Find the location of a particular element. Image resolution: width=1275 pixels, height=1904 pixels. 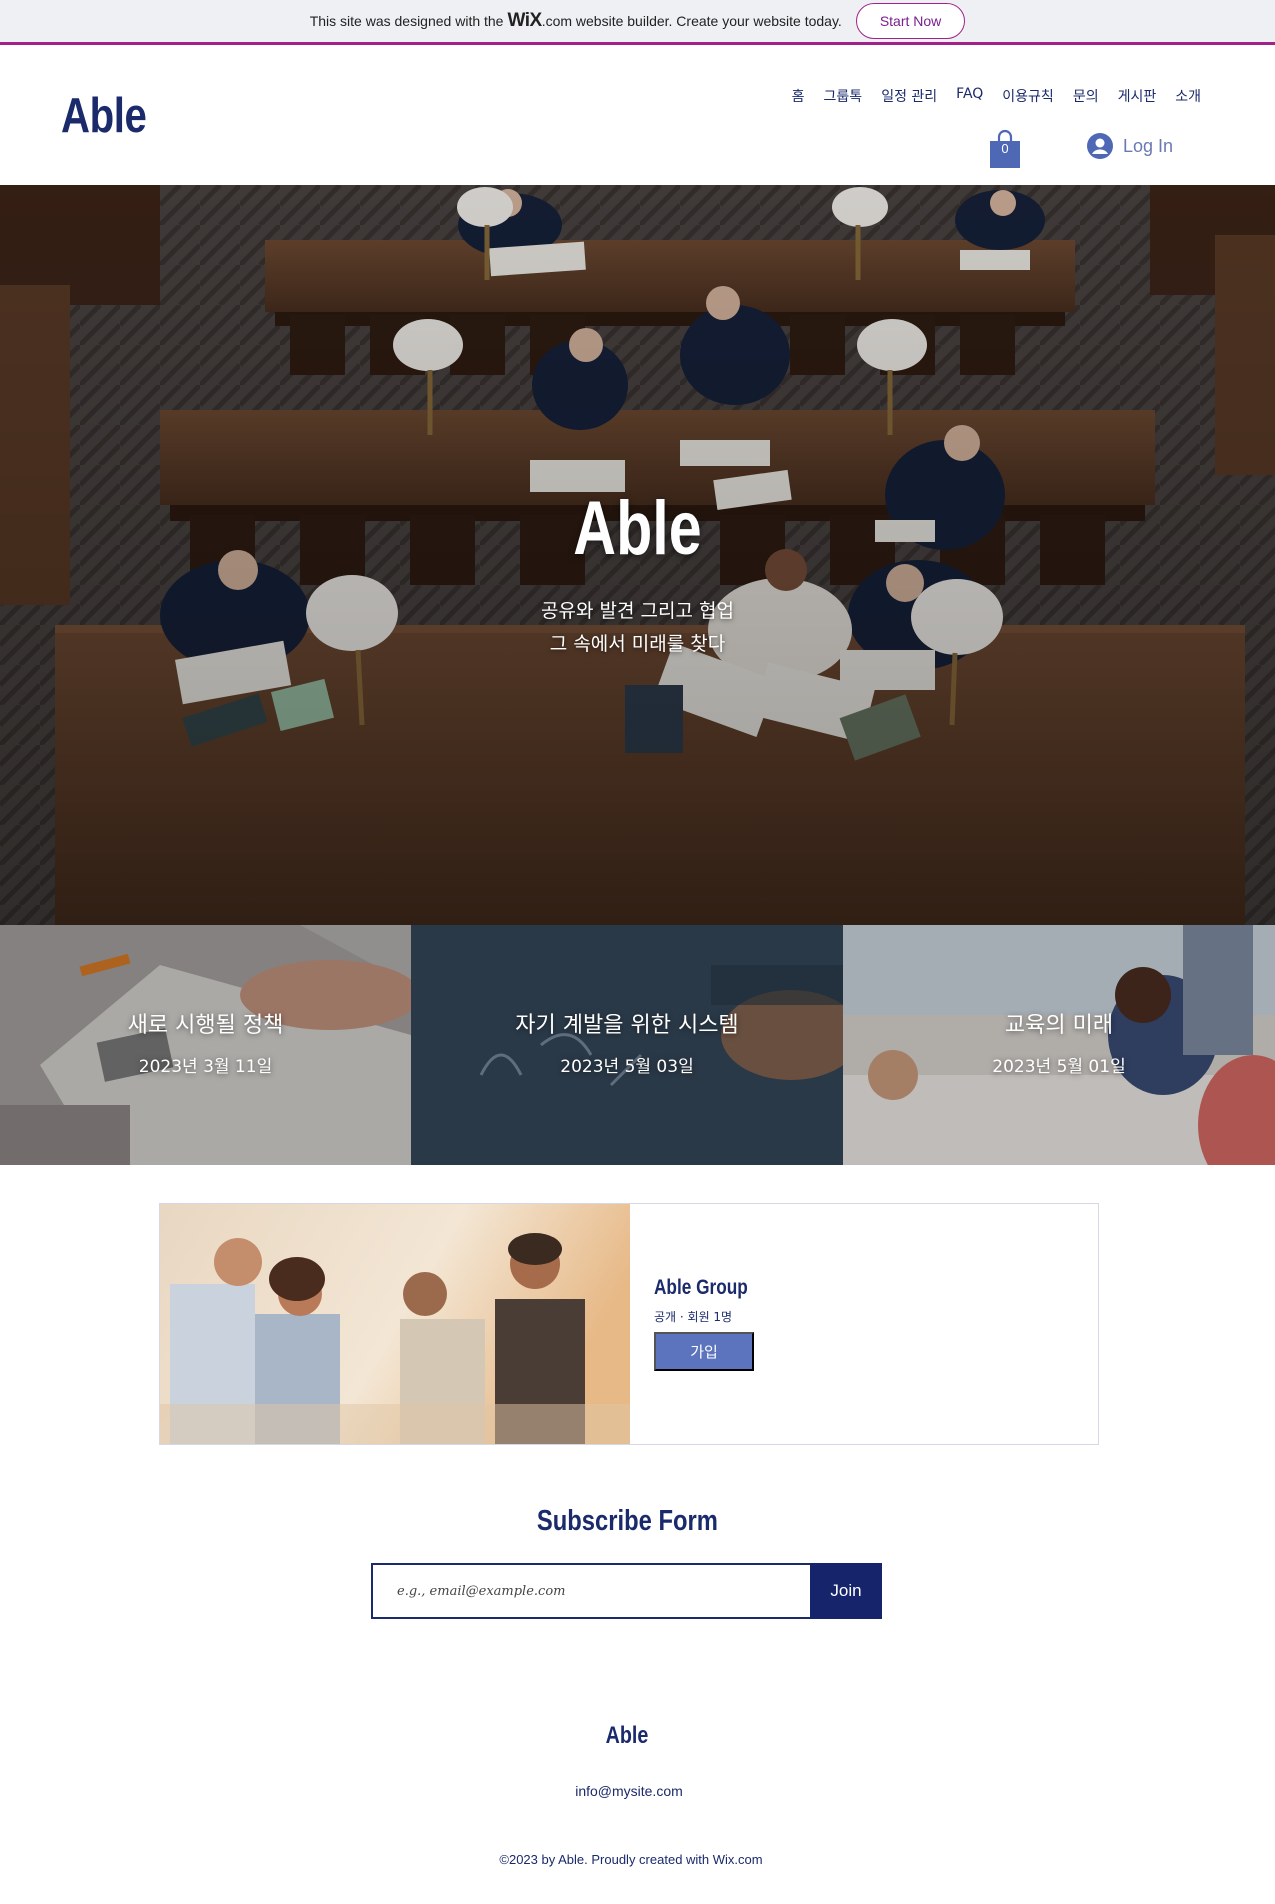

post-1-title: 새로 시행될 정책 is located at coordinates (205, 1025).